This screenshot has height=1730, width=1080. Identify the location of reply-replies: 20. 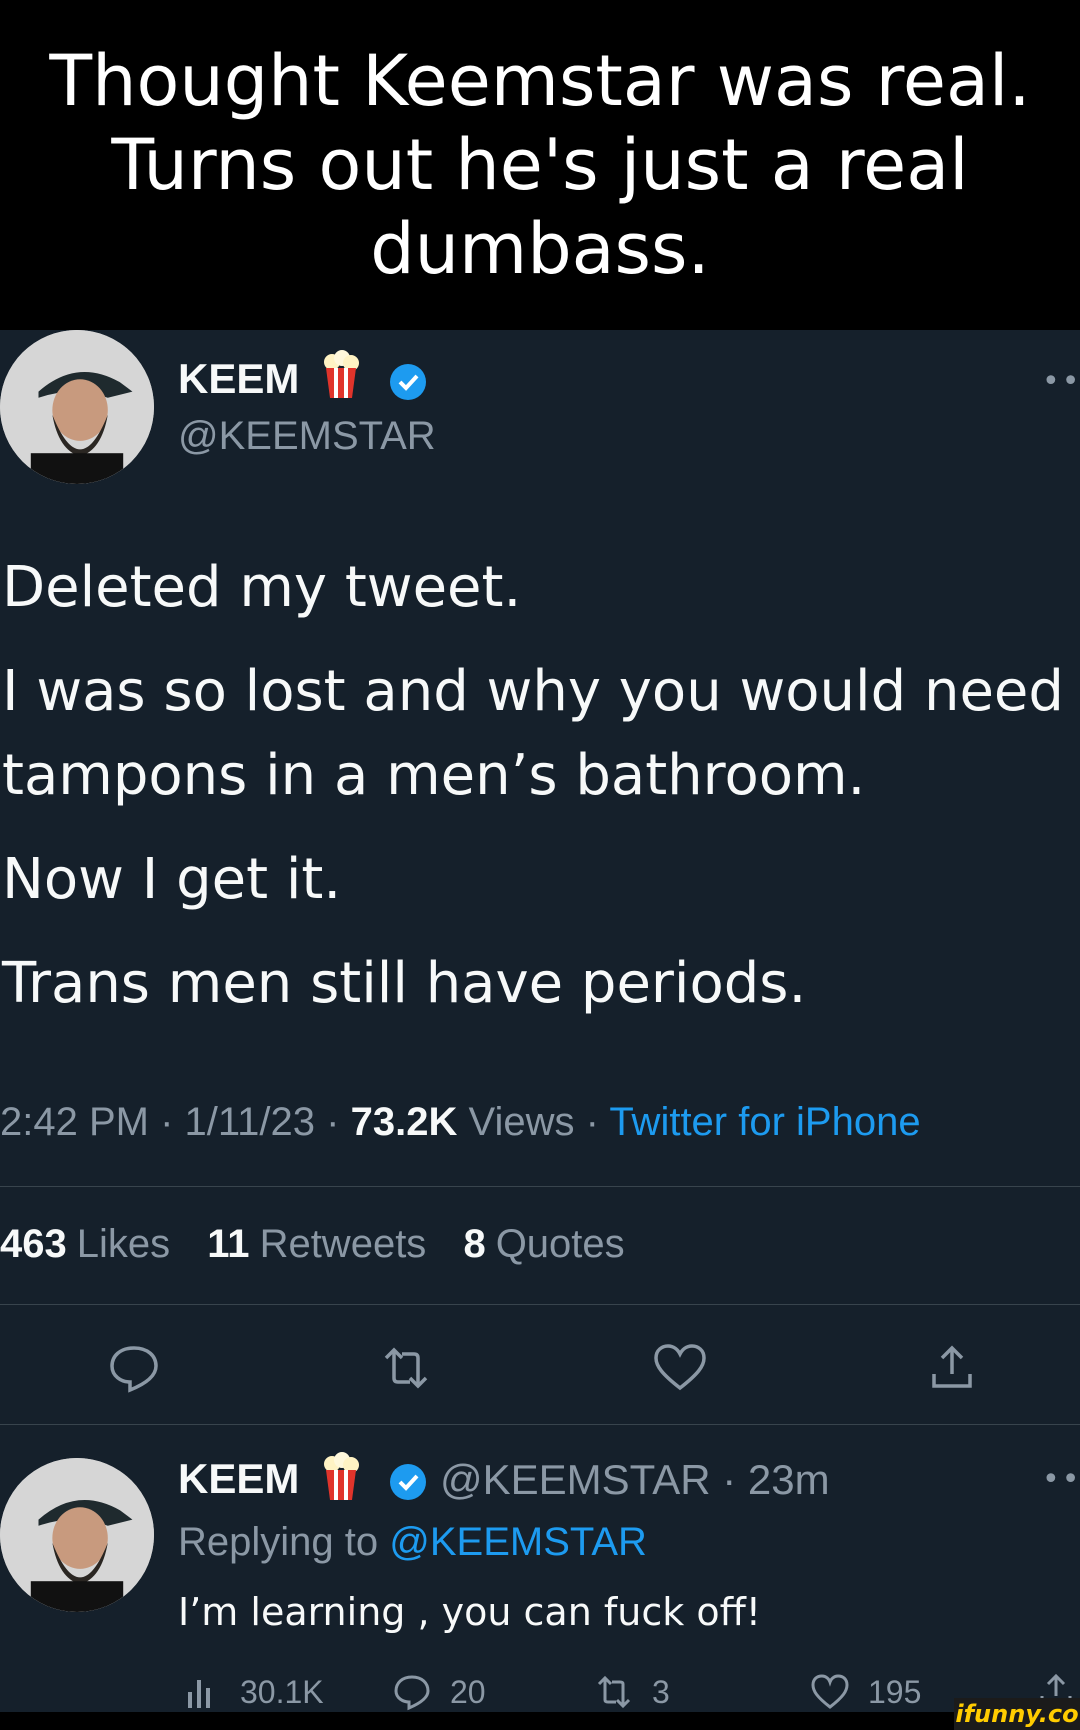
(439, 1692).